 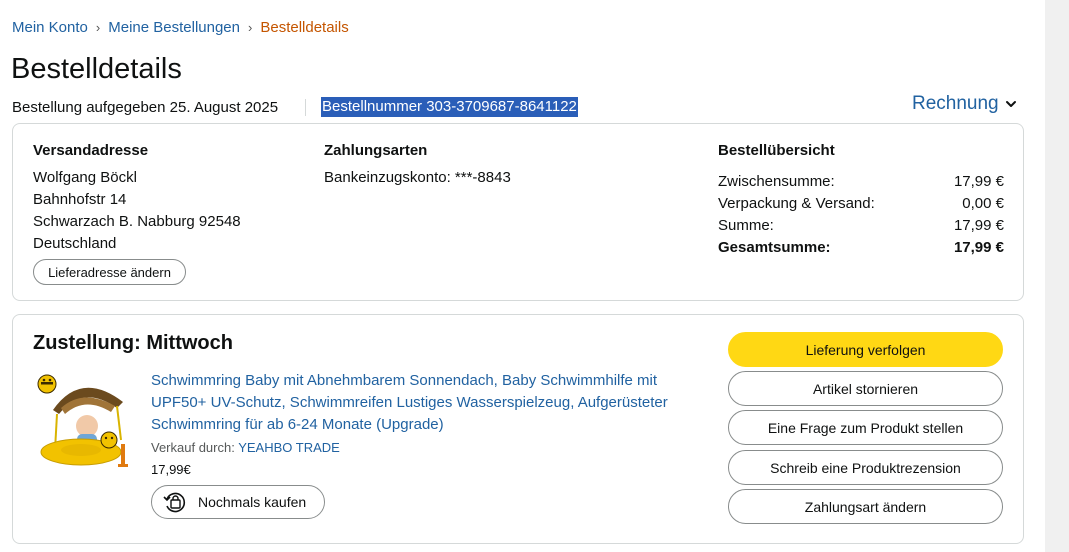 What do you see at coordinates (417, 177) in the screenshot?
I see `payment-method: Bankeinzugskonto: ***-8843` at bounding box center [417, 177].